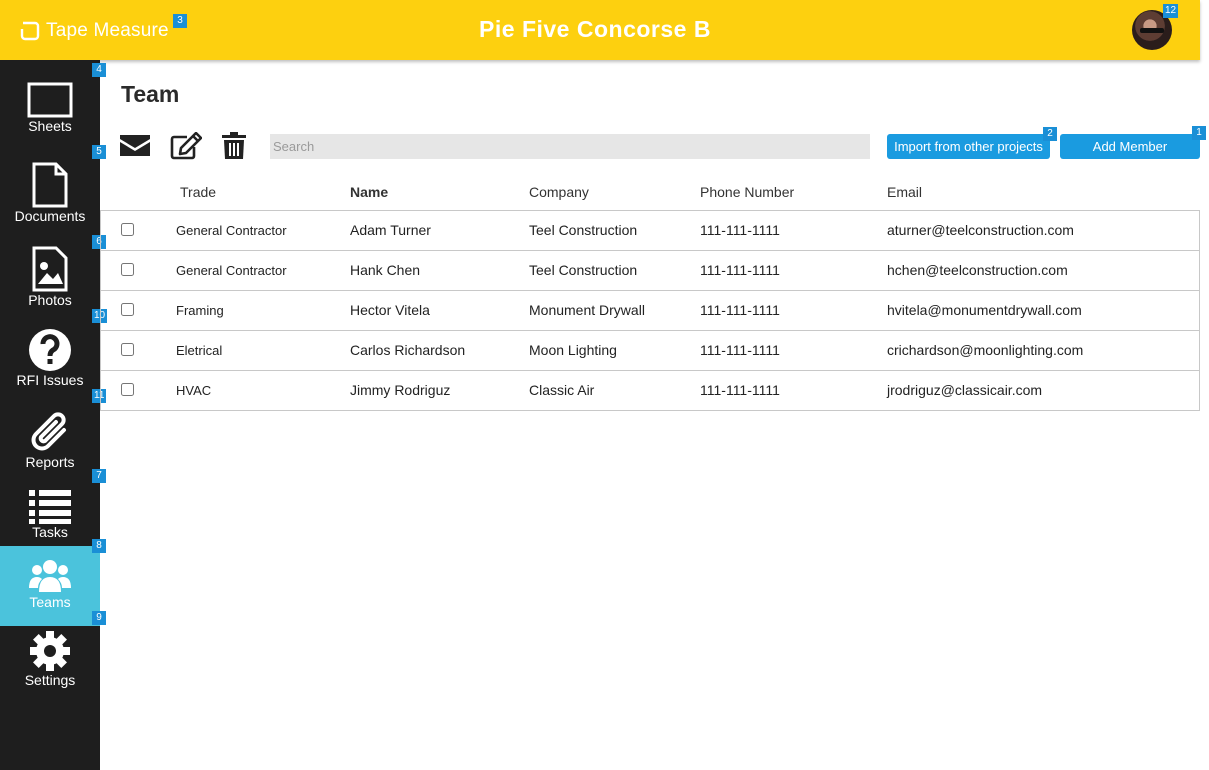  I want to click on sidebar-item-teams: Teams, so click(50, 586).